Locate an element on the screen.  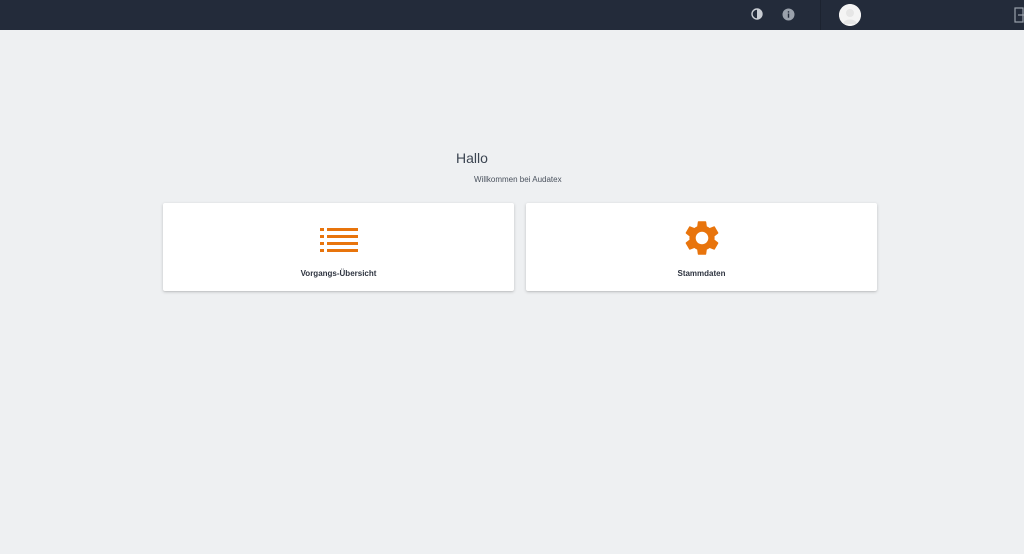
card-stammdaten: Stammdaten is located at coordinates (701, 247).